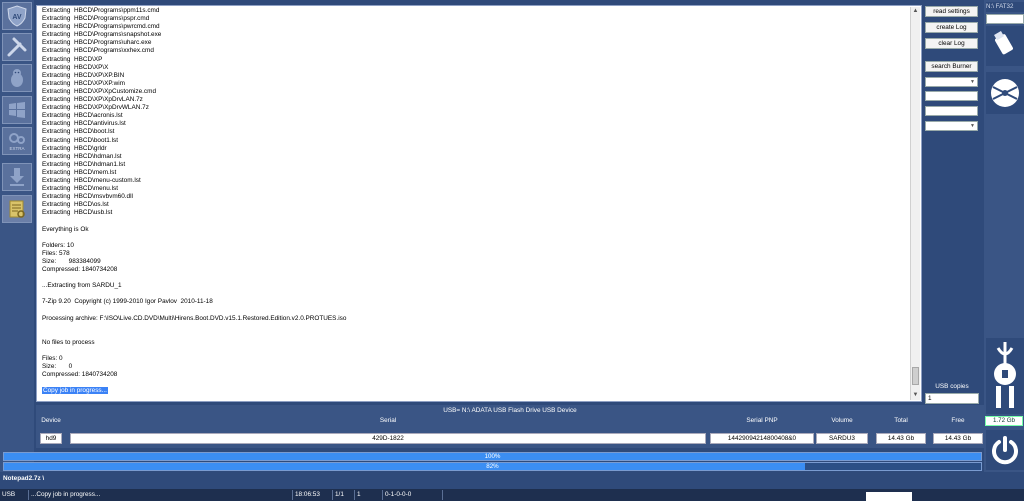 This screenshot has width=1024, height=501. What do you see at coordinates (951, 43) in the screenshot?
I see `clear-log-button: clear Log` at bounding box center [951, 43].